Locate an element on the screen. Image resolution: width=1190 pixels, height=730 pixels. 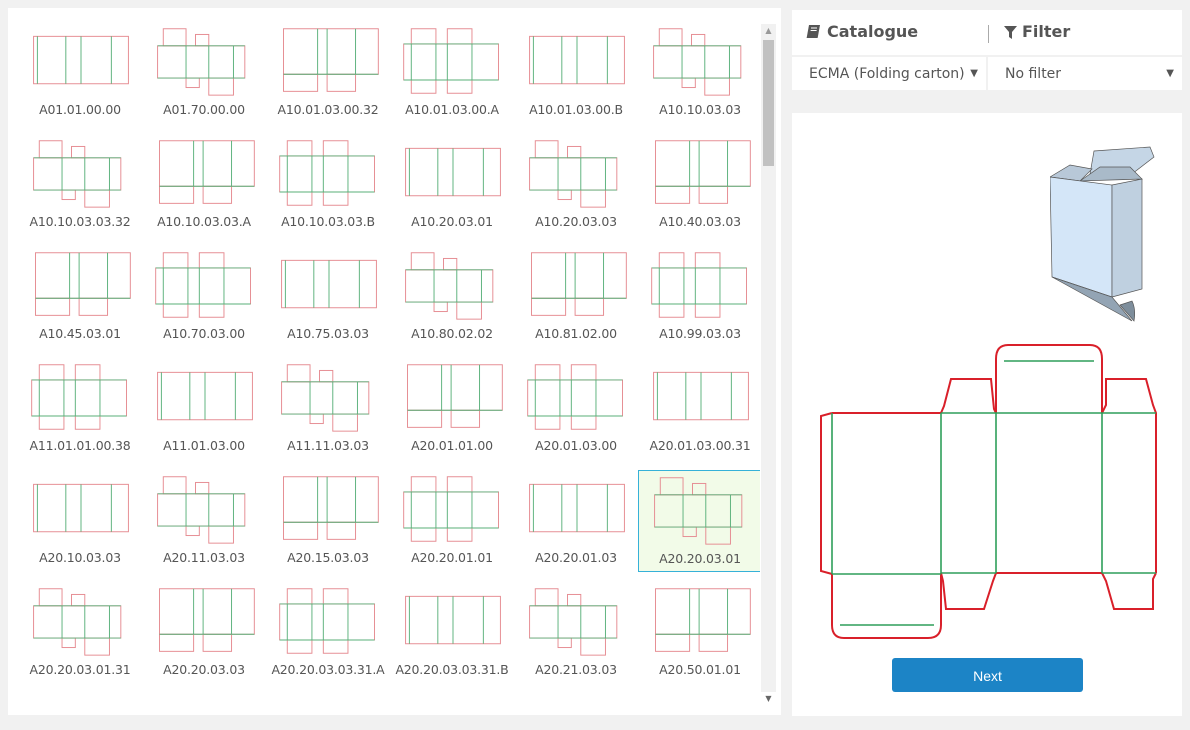
catalogue-item-code: A20.20.03.01 is located at coordinates (700, 558).